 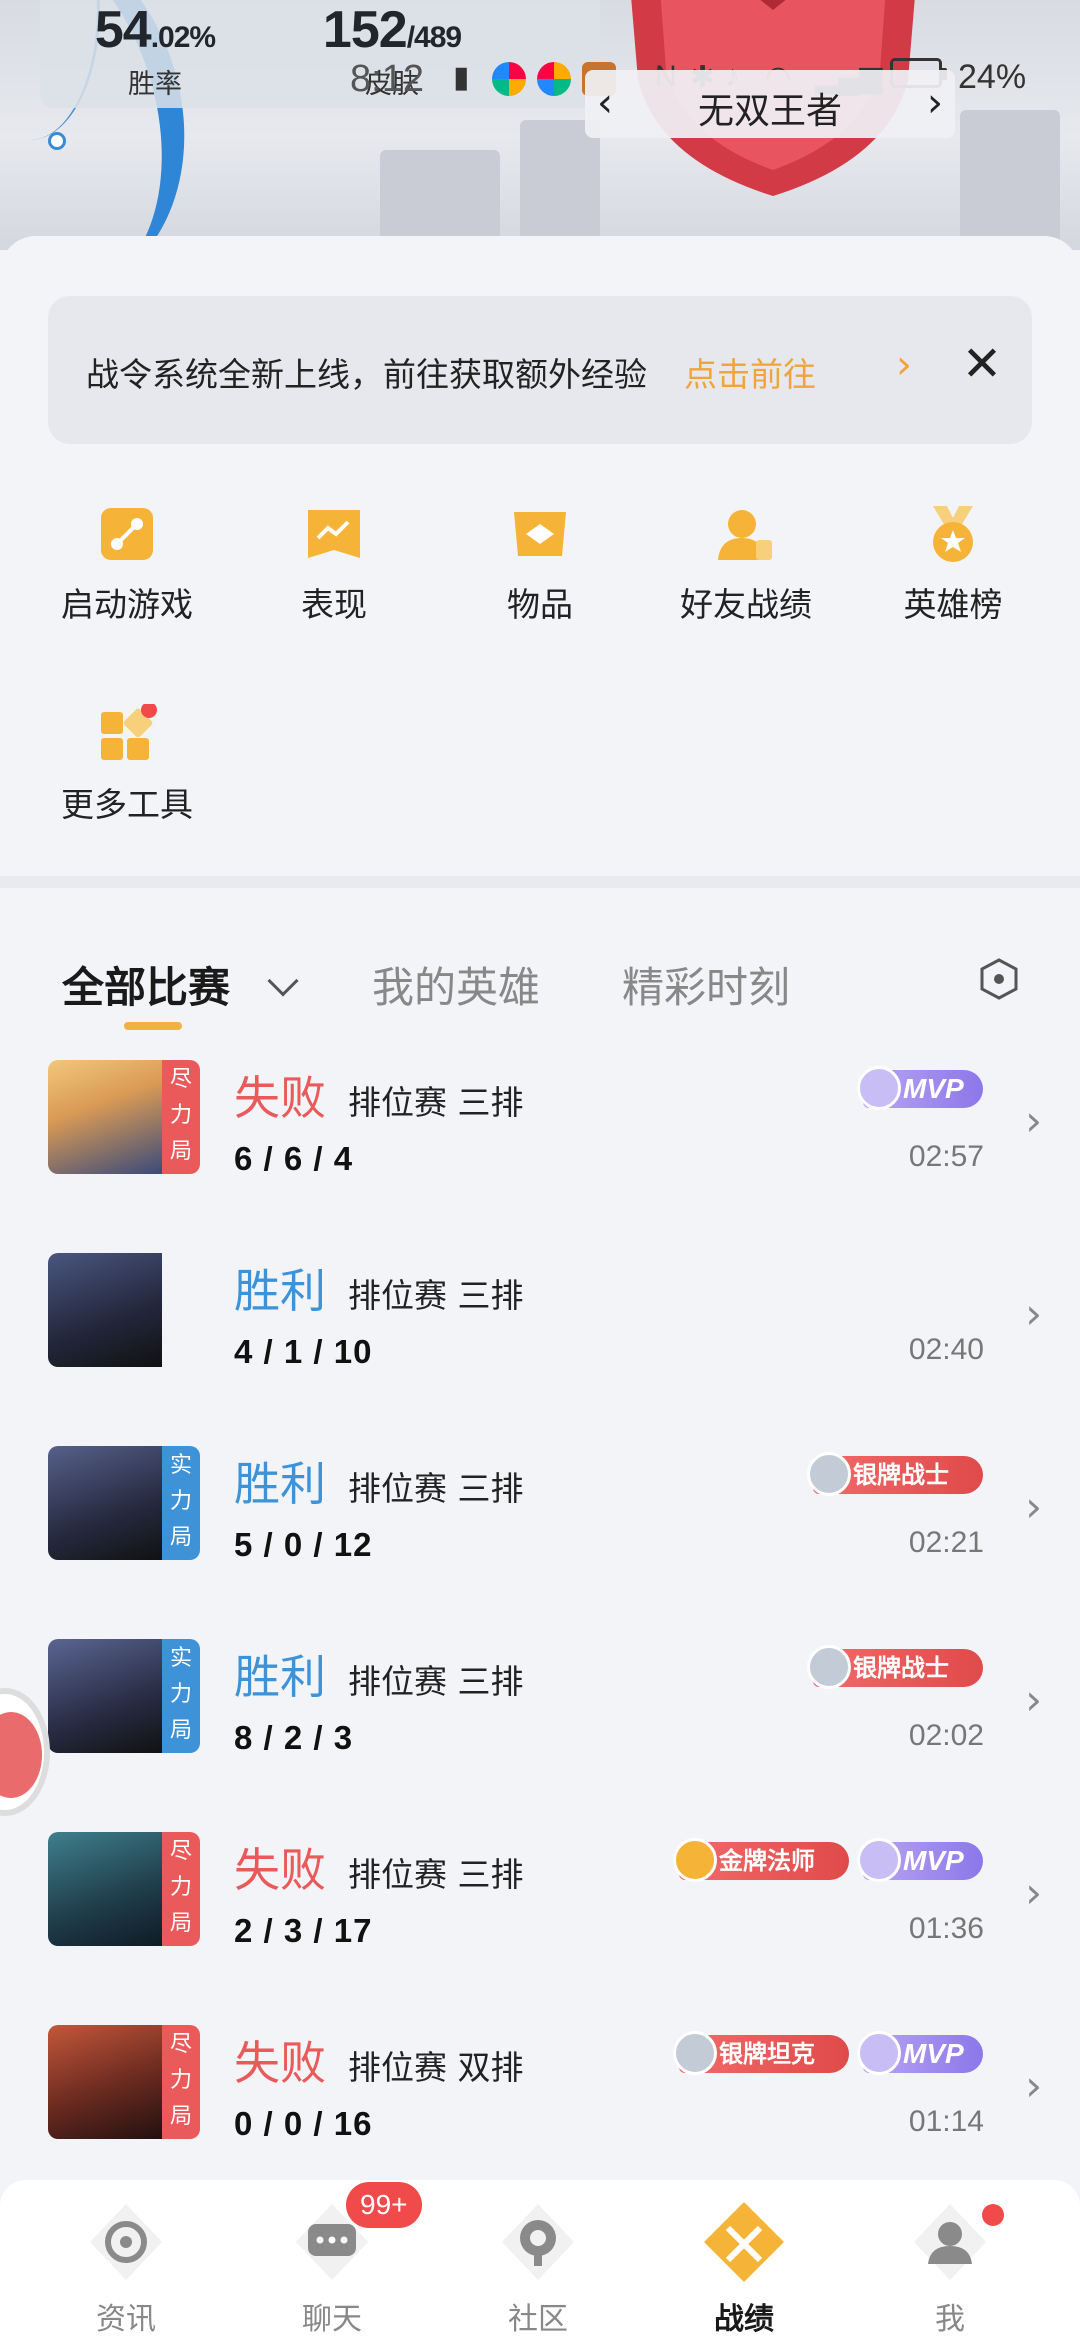 What do you see at coordinates (946, 1349) in the screenshot?
I see `match-duration: 02:40` at bounding box center [946, 1349].